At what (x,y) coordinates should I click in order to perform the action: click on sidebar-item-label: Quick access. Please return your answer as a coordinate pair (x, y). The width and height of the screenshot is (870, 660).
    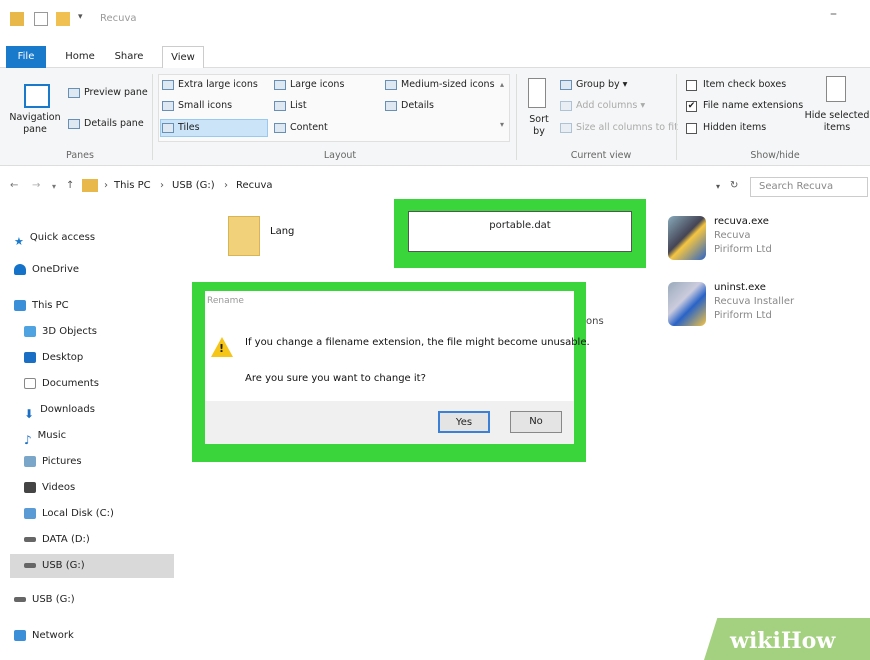
    Looking at the image, I should click on (62, 237).